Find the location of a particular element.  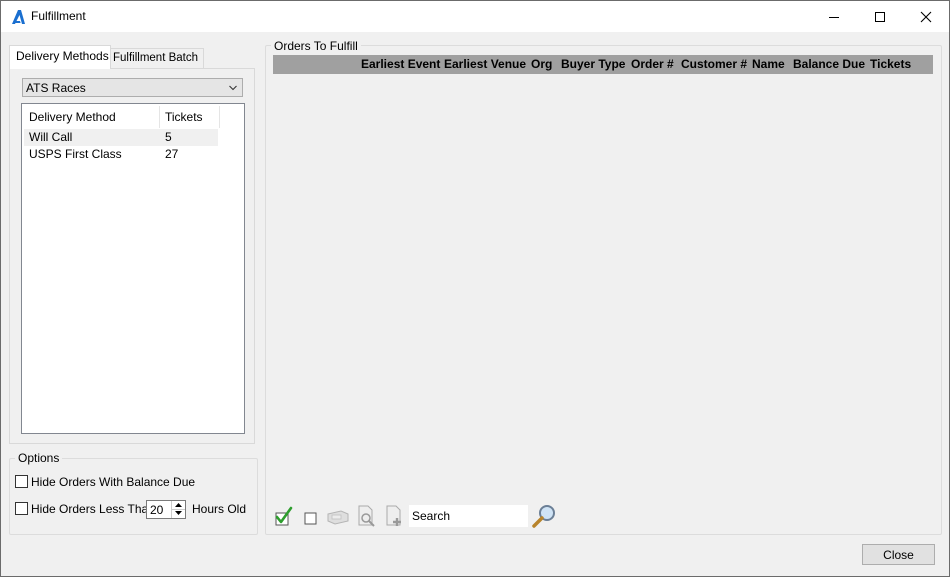

tab-fulfillment-batch: Fulfillment Batch is located at coordinates (155, 58).